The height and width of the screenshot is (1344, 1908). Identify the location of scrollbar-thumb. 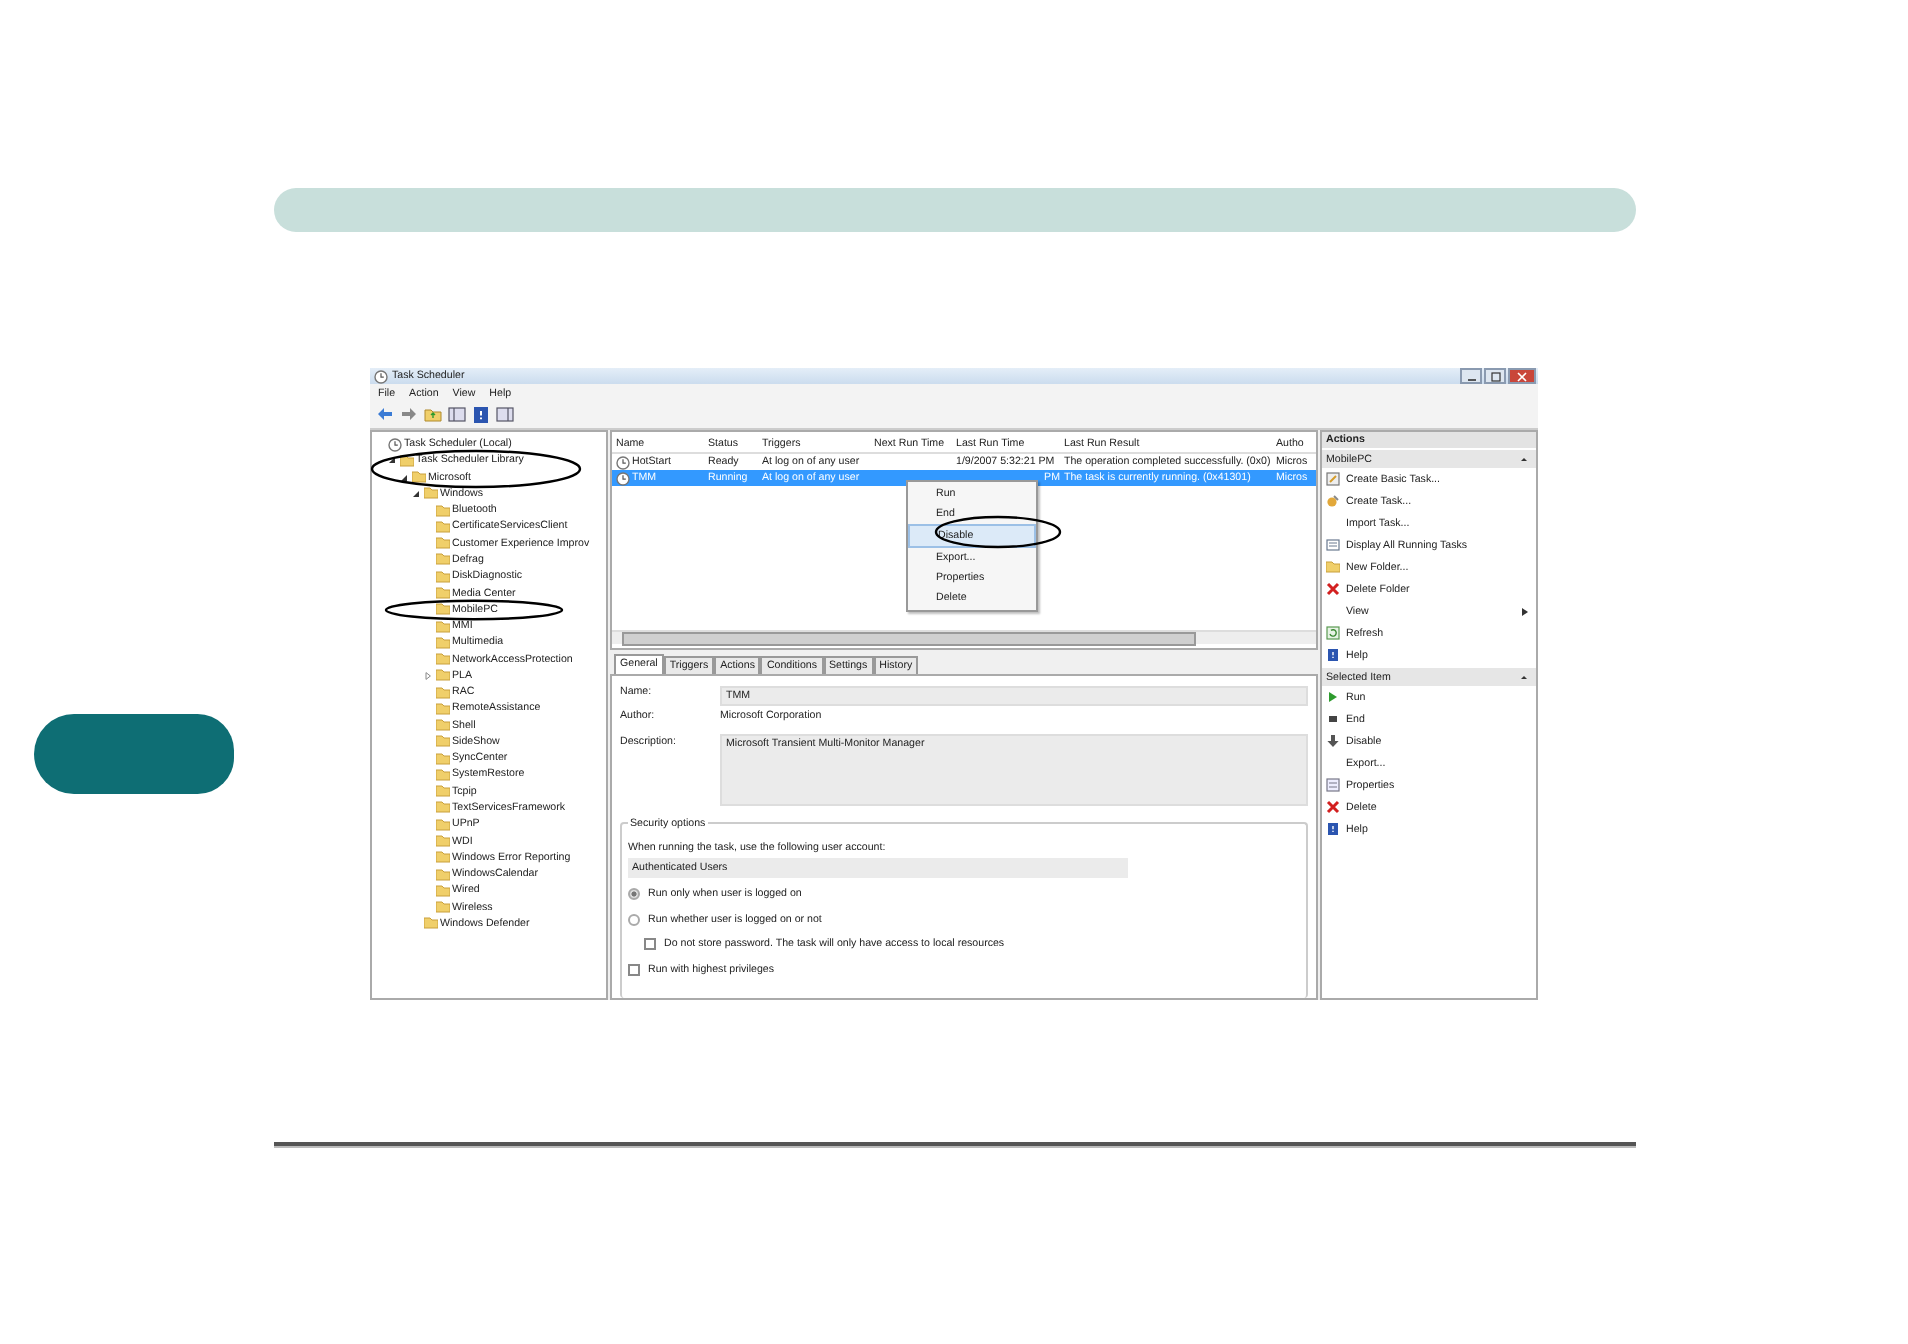
(909, 639).